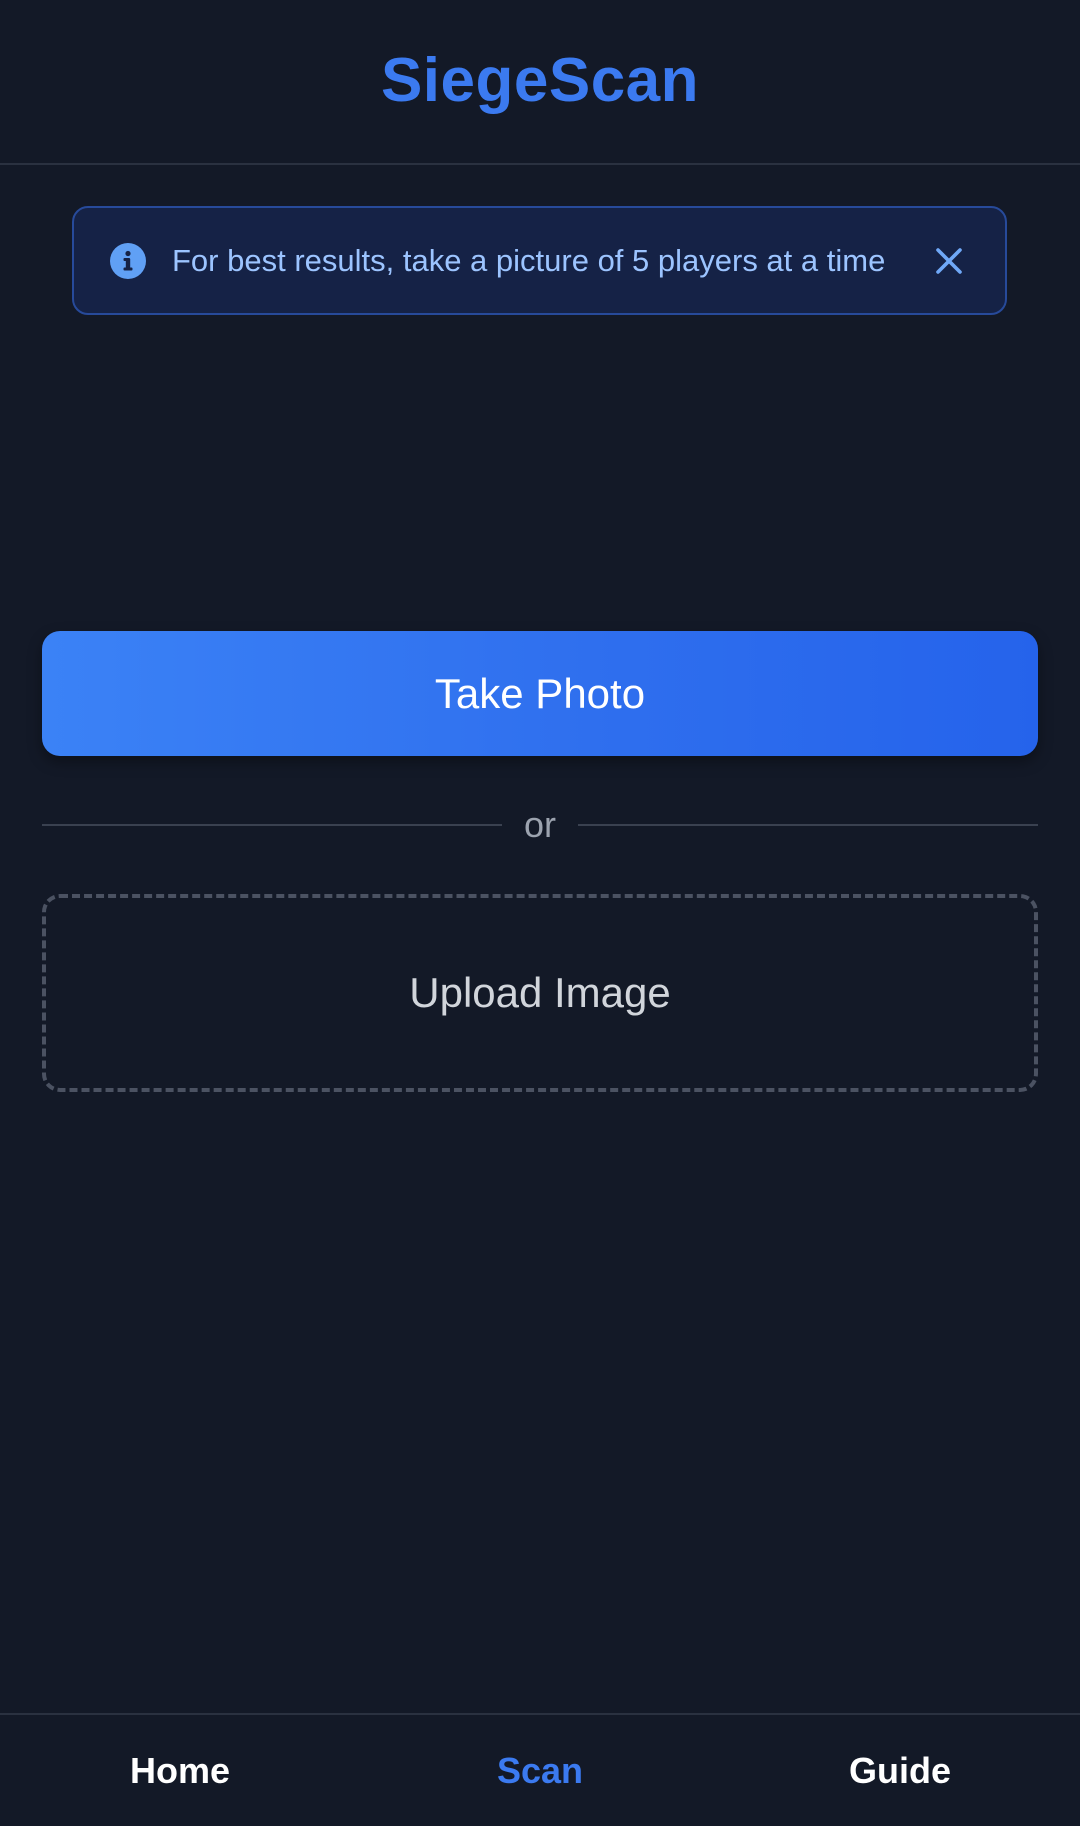  I want to click on info-icon, so click(128, 260).